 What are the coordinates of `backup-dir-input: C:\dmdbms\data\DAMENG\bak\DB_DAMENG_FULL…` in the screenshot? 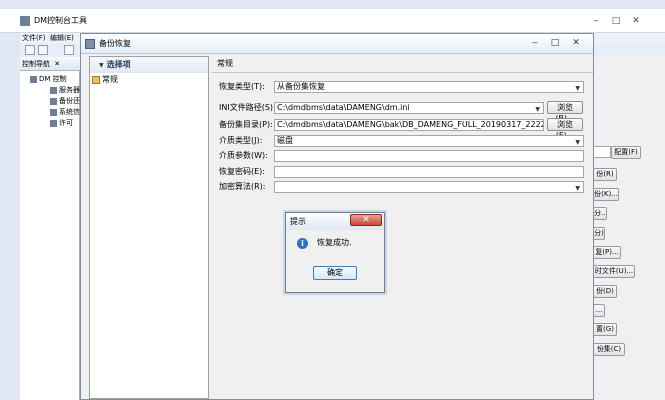 It's located at (409, 125).